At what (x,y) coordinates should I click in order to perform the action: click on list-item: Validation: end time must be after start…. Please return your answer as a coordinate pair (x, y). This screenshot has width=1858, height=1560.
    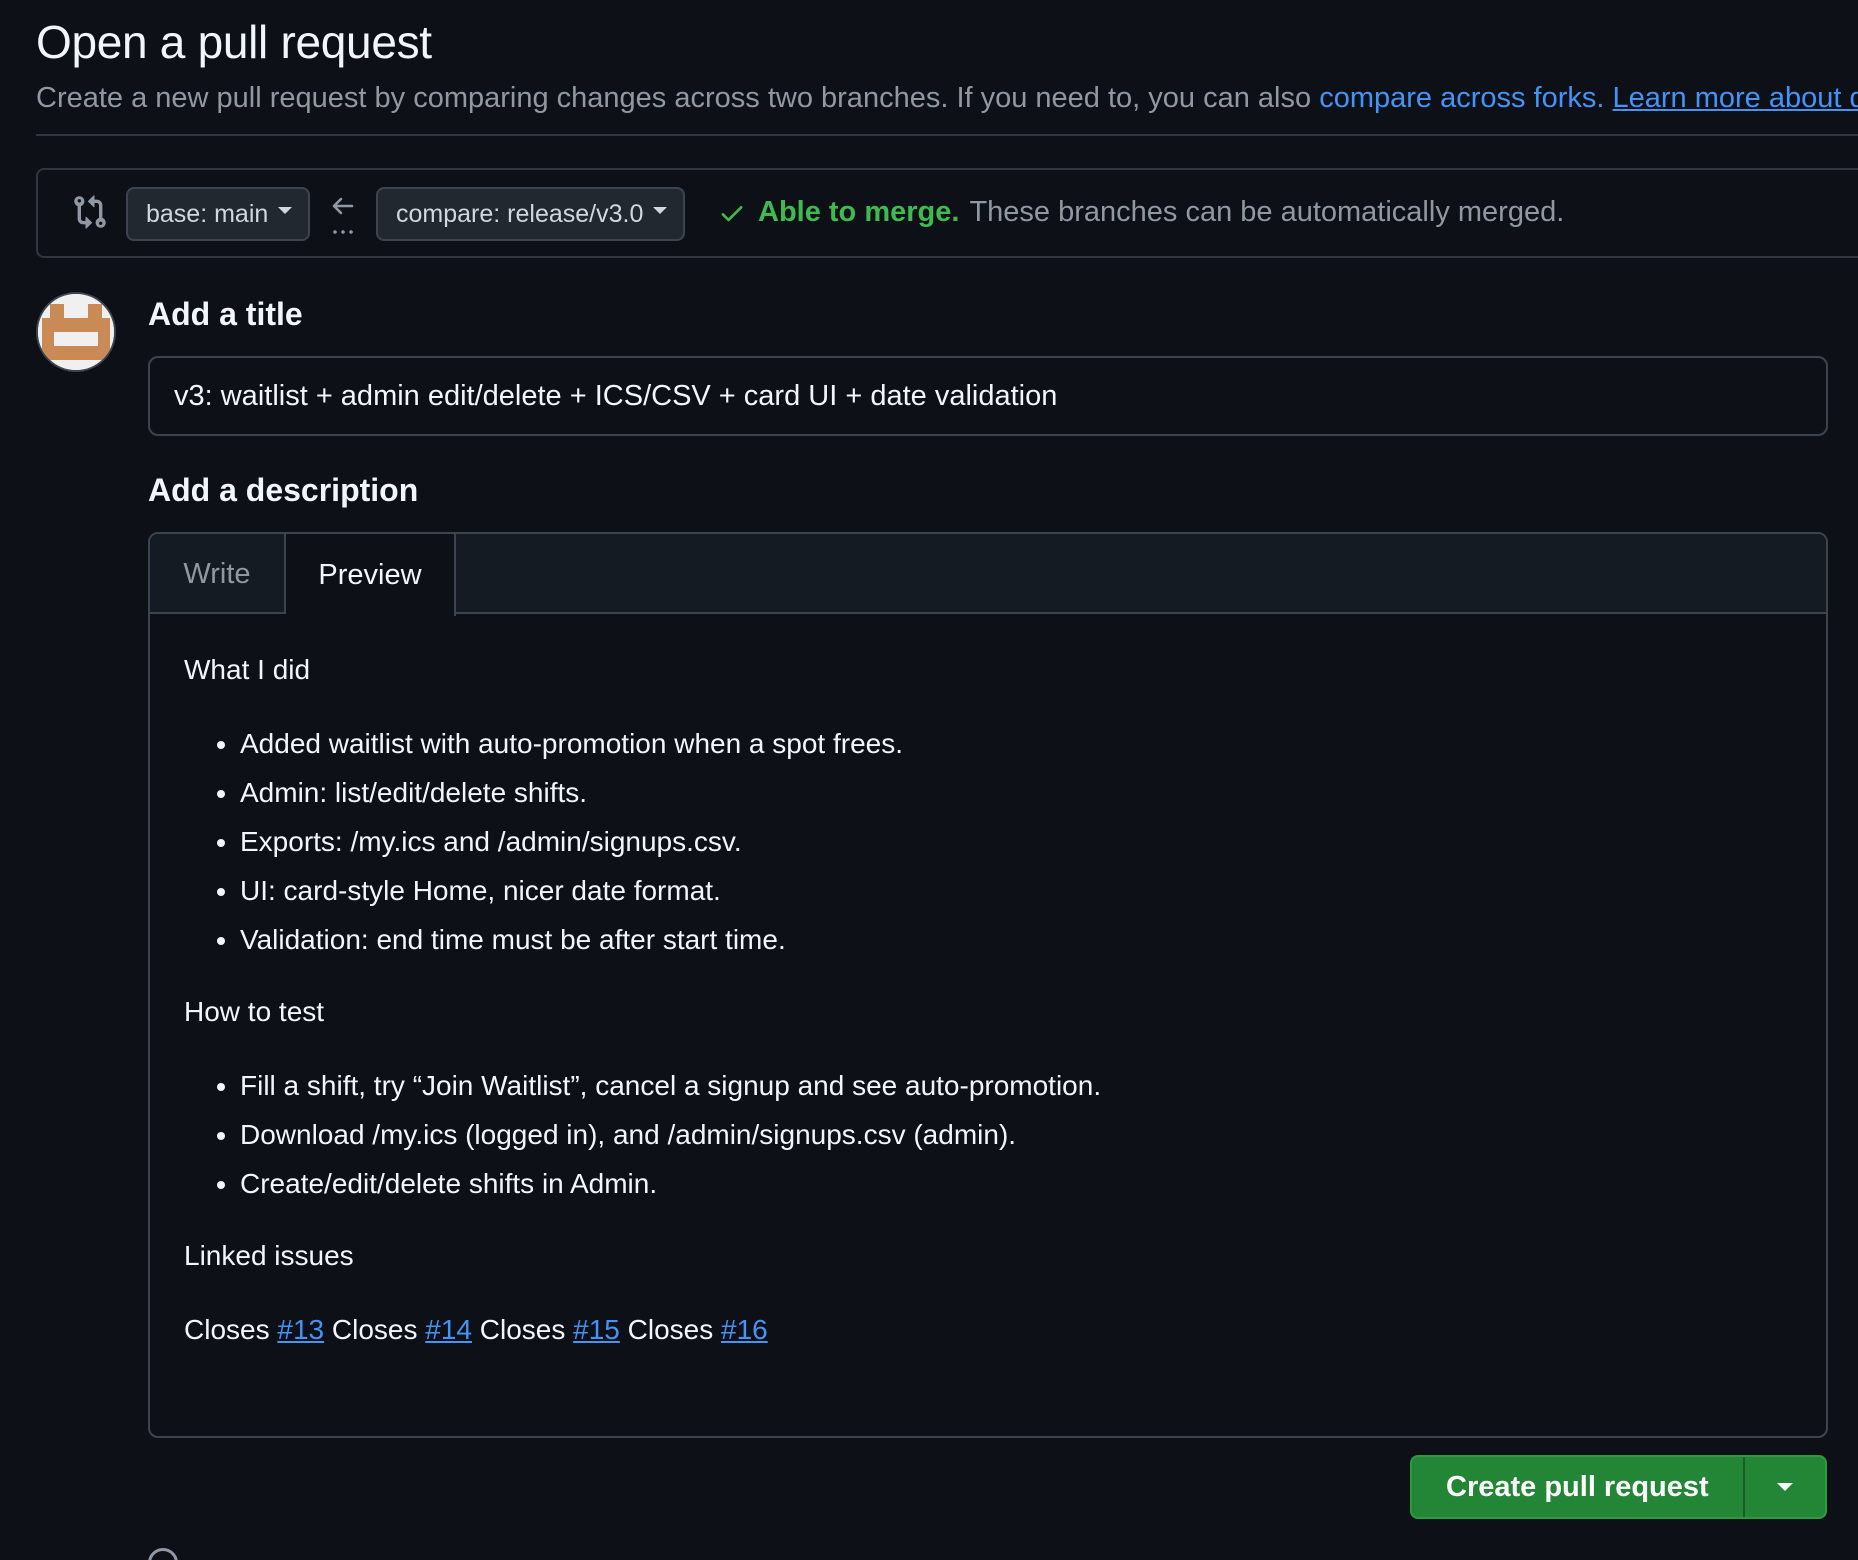
    Looking at the image, I should click on (1016, 940).